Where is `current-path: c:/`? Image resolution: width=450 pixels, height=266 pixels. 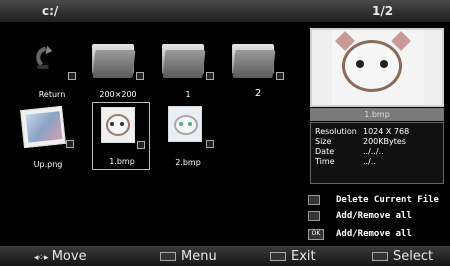
current-path: c:/ is located at coordinates (50, 11).